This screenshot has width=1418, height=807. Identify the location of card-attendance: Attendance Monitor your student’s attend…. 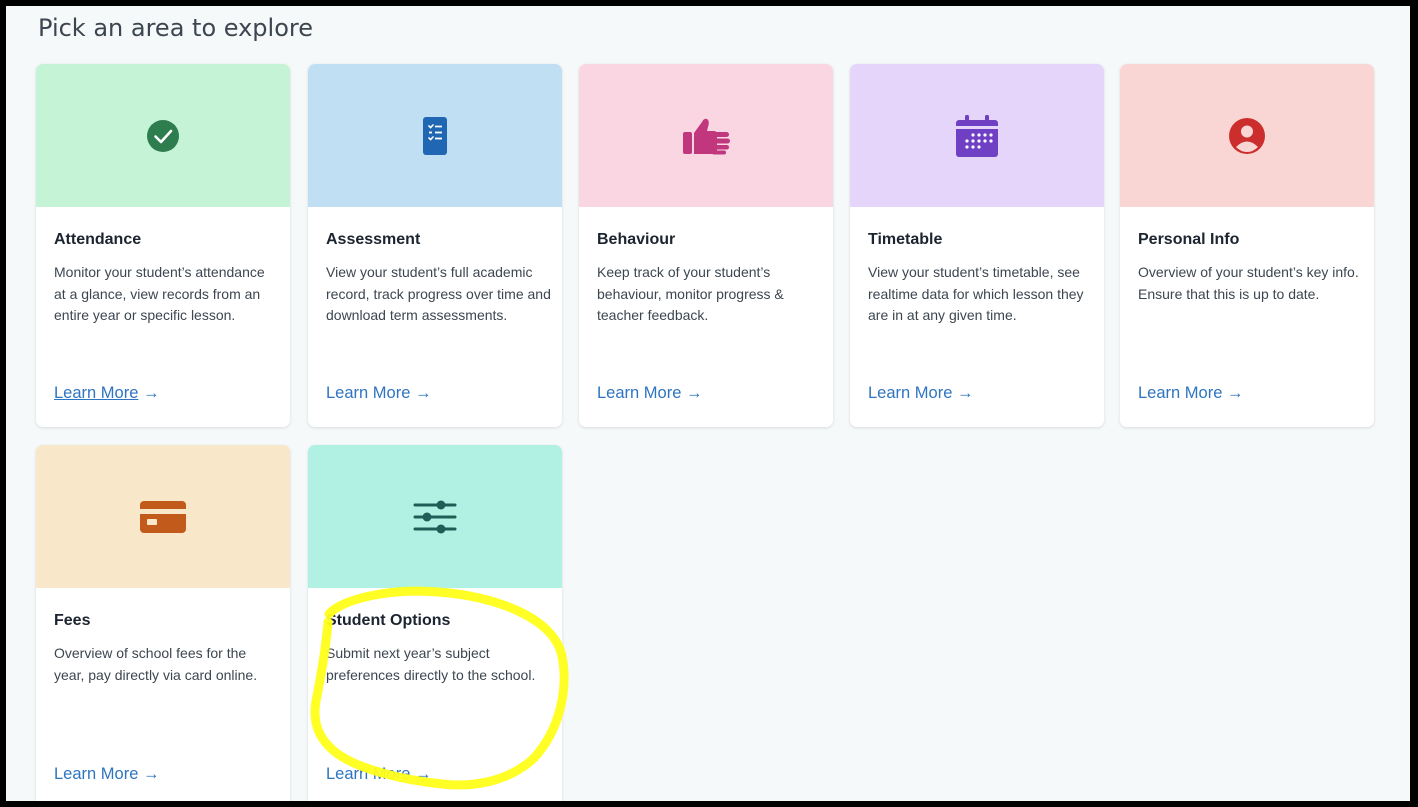
(163, 245).